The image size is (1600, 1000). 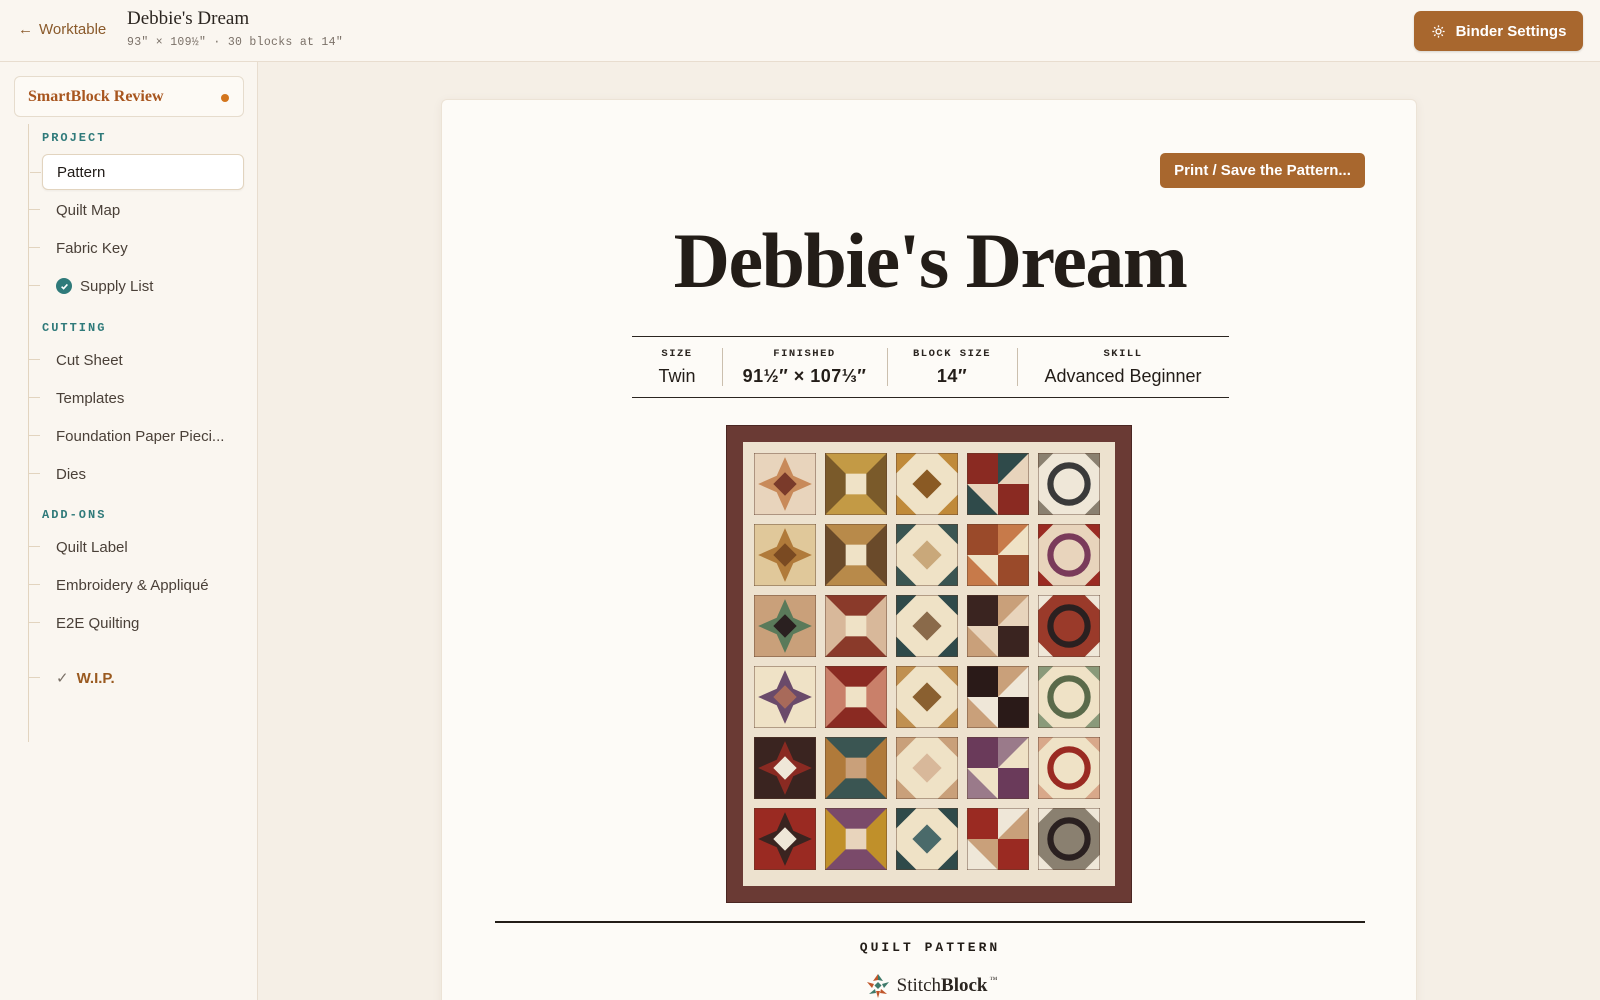 I want to click on back-link-label: Worktable, so click(x=73, y=29).